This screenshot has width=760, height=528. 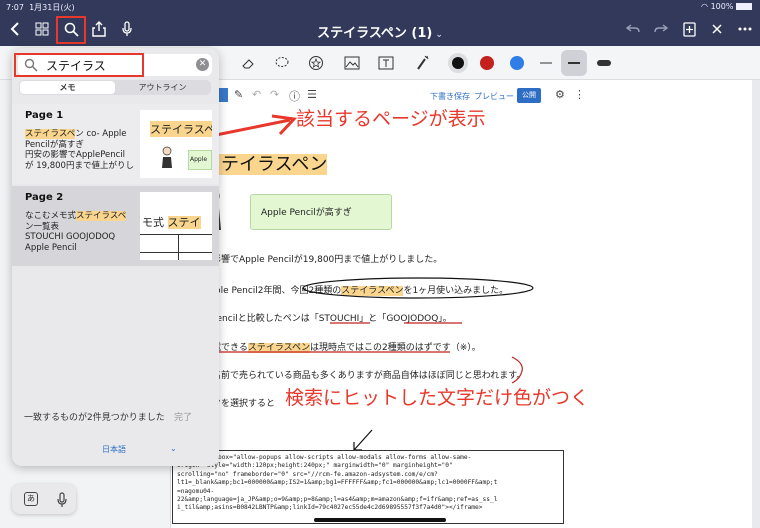 I want to click on article-line-1: の影響でApple Pencilが19,800円まで値上がりしました。, so click(x=323, y=260).